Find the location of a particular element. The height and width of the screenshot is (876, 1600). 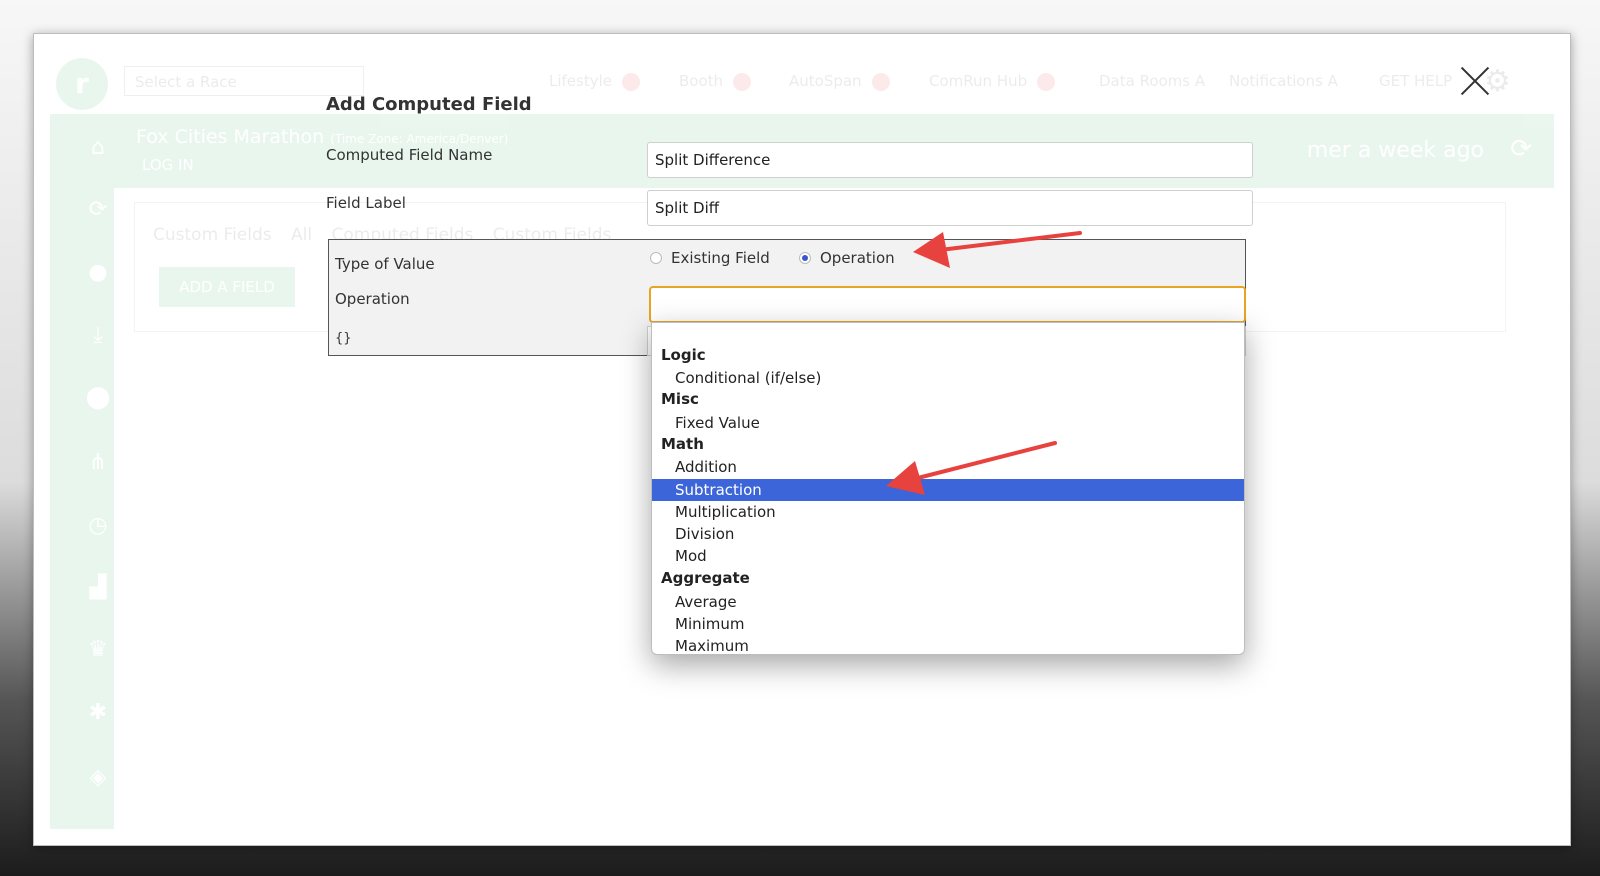

annotation-arrow-subtraction is located at coordinates (971, 468).